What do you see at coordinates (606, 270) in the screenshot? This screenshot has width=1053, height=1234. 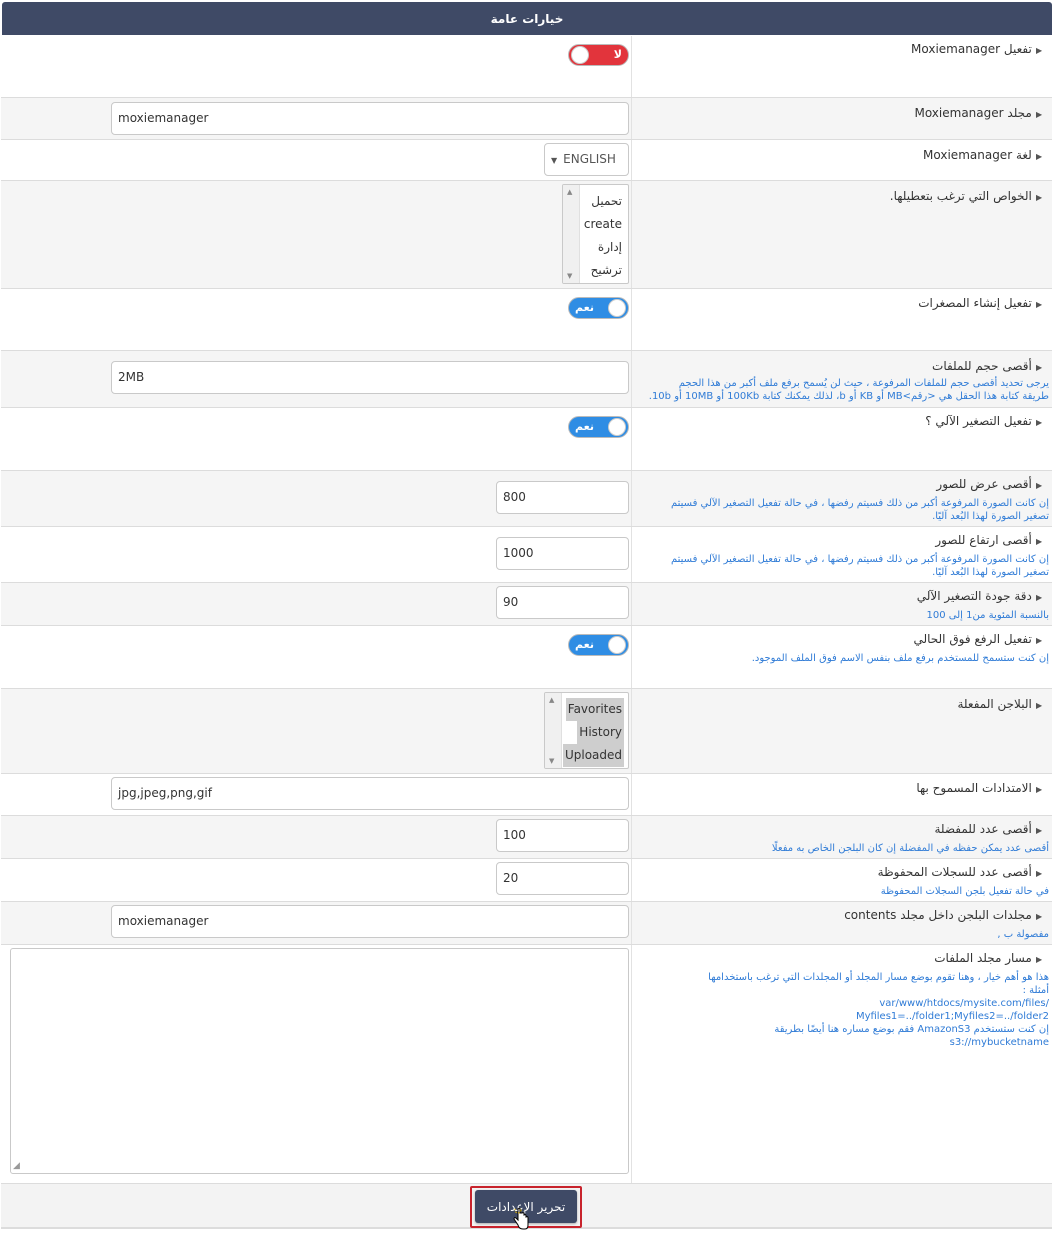 I see `list-item: ترشيح` at bounding box center [606, 270].